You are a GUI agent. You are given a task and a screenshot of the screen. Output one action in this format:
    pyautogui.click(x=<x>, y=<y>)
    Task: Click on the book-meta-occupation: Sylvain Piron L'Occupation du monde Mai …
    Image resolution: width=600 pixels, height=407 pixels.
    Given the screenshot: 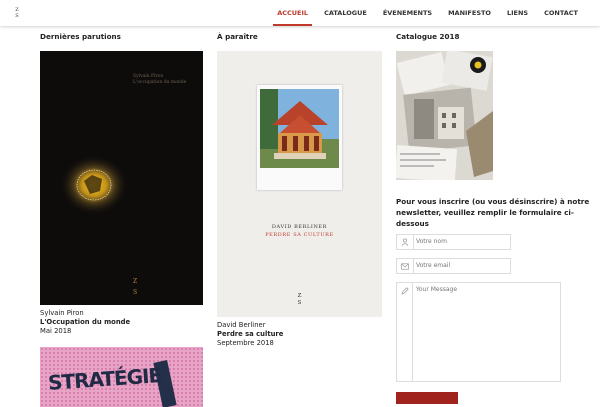 What is the action you would take?
    pyautogui.click(x=85, y=322)
    